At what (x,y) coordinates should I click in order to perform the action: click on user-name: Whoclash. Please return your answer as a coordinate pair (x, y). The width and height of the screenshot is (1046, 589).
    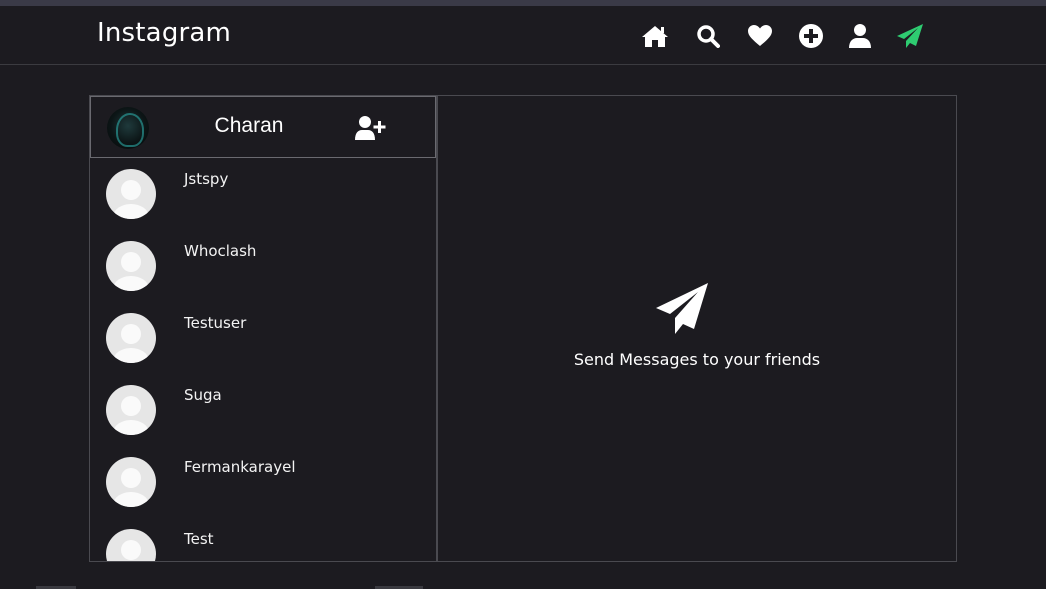
    Looking at the image, I should click on (220, 251).